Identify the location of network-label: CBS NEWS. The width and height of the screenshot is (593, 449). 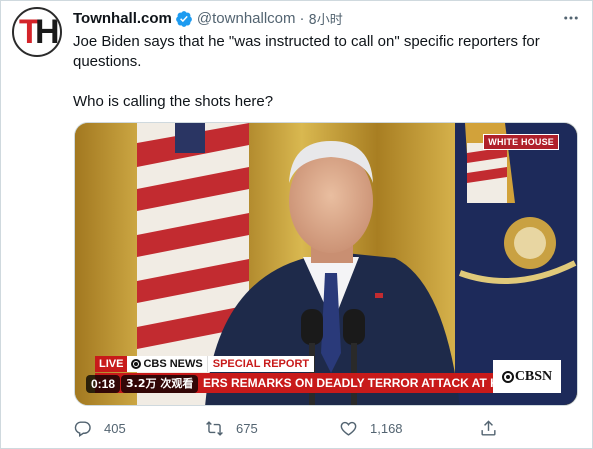
(167, 364).